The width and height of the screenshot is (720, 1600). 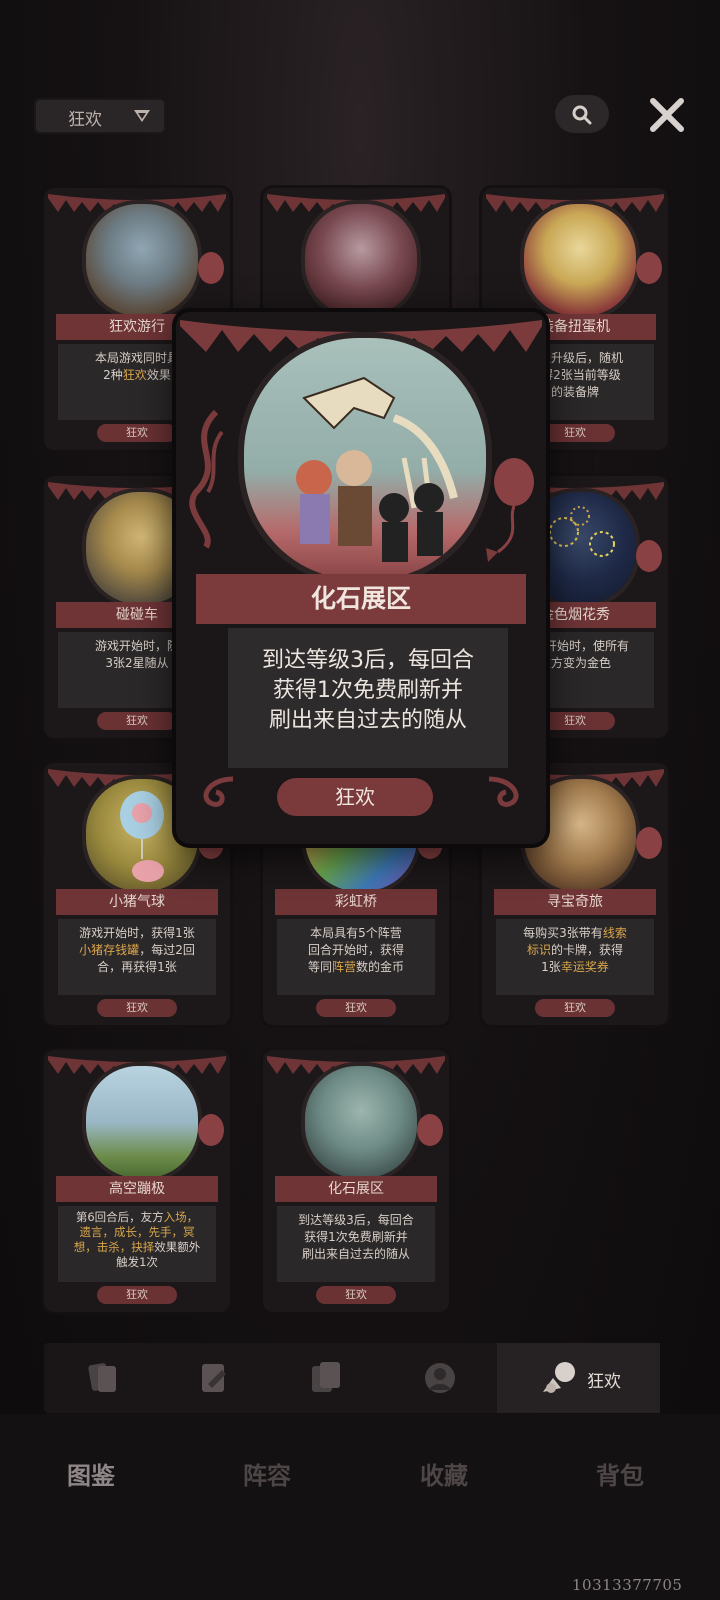 What do you see at coordinates (627, 1585) in the screenshot?
I see `watermark-id: 10313377705` at bounding box center [627, 1585].